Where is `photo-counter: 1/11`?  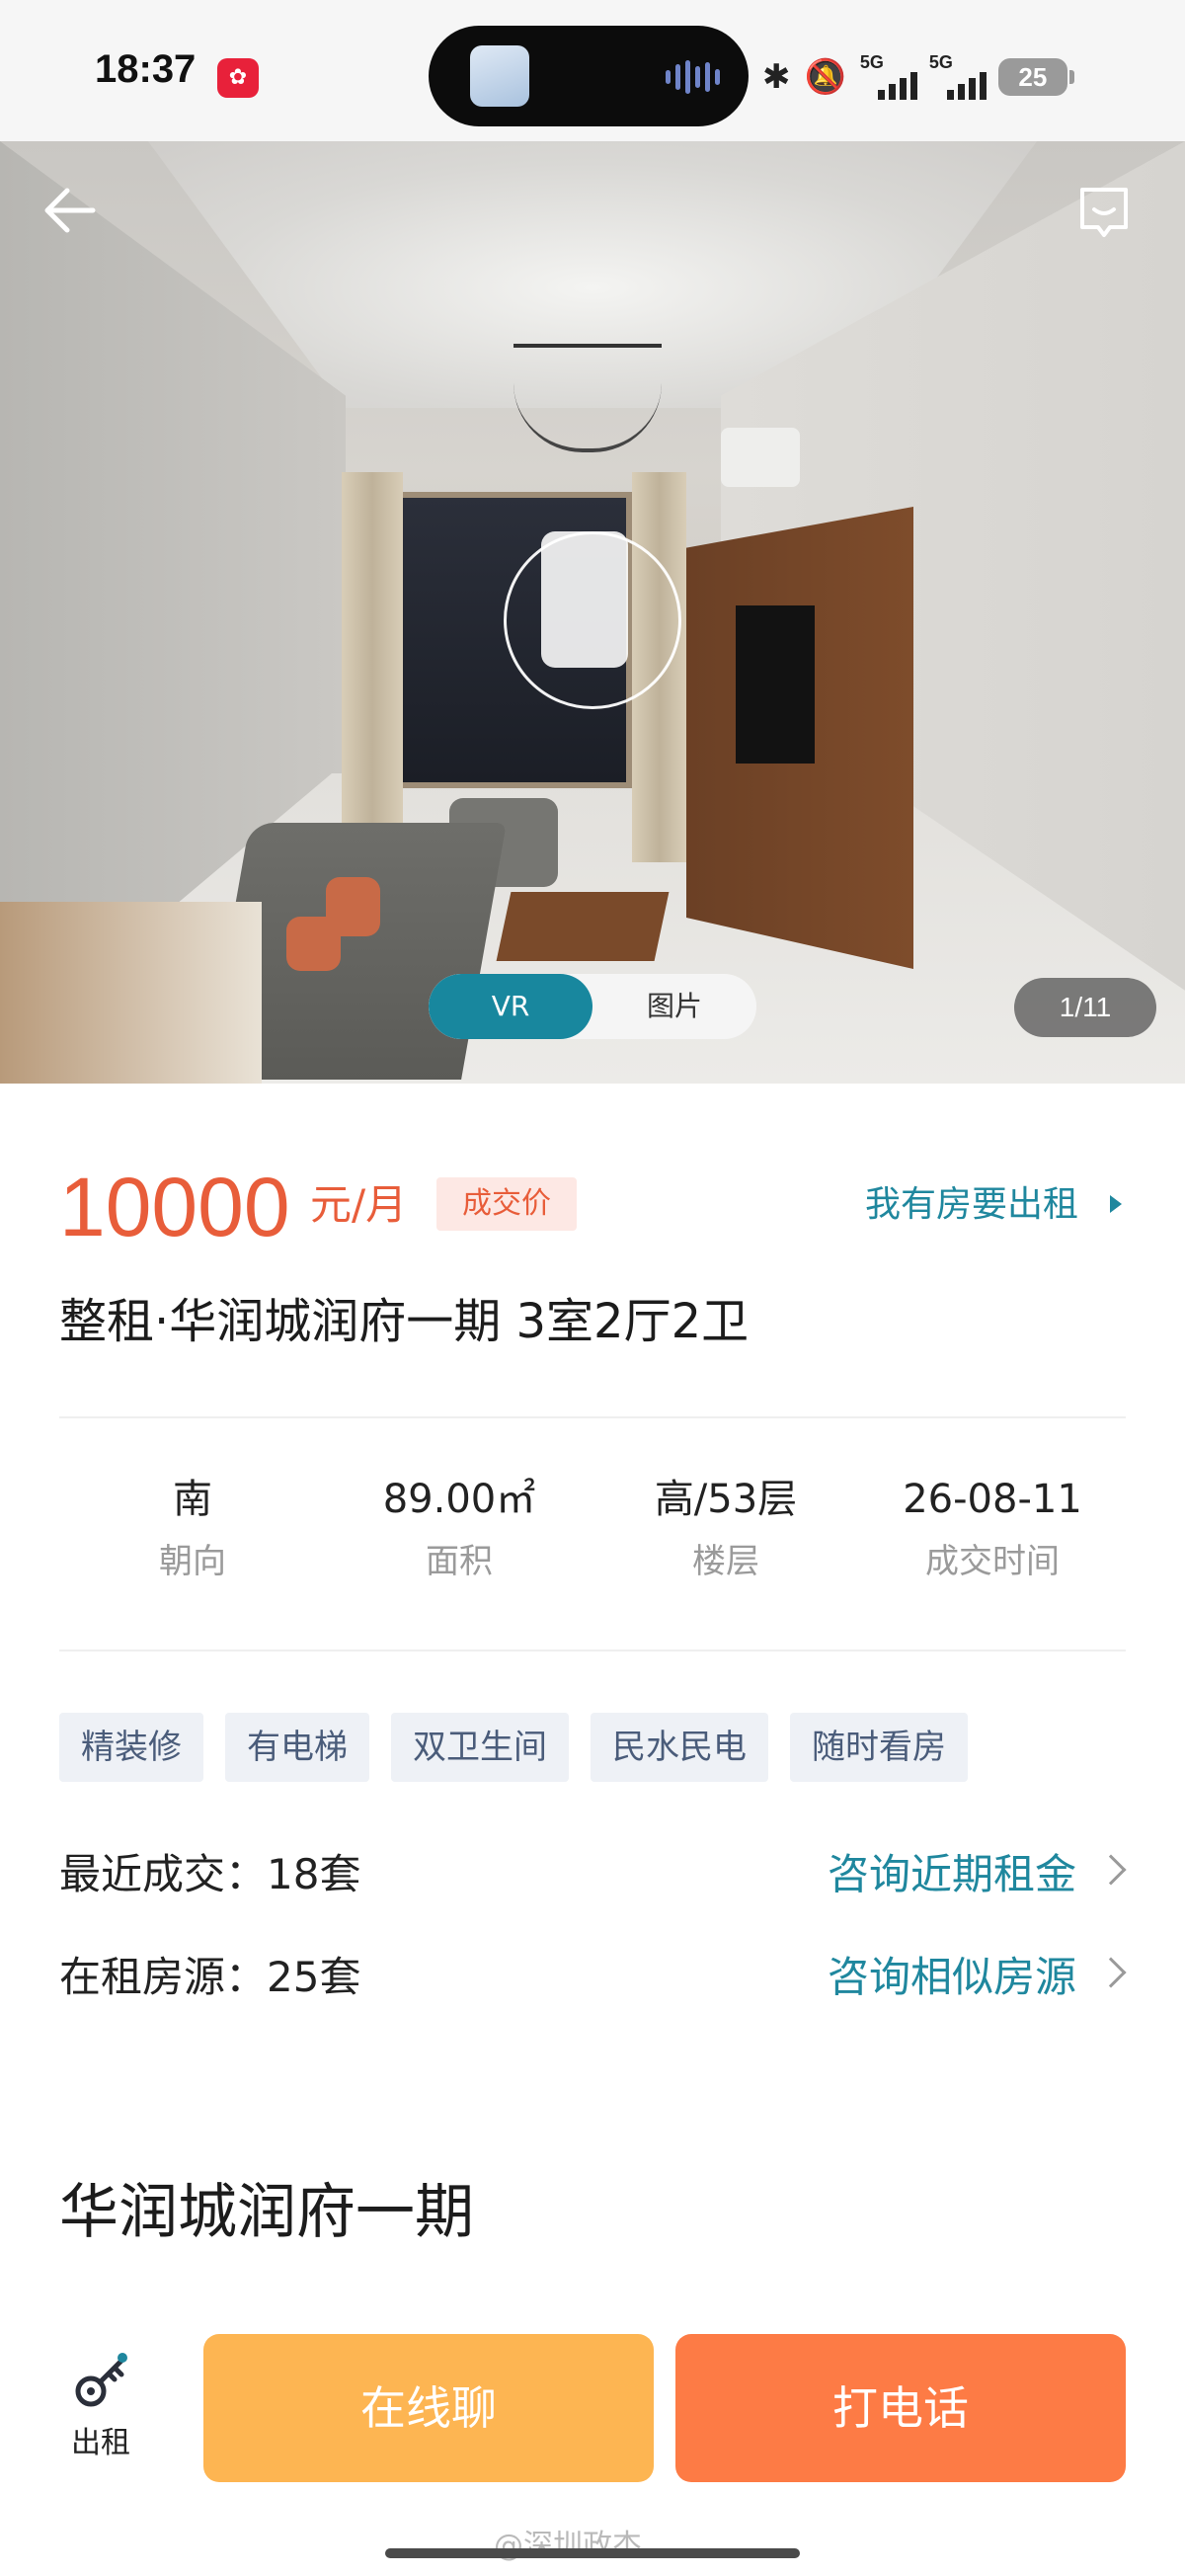 photo-counter: 1/11 is located at coordinates (1085, 1007).